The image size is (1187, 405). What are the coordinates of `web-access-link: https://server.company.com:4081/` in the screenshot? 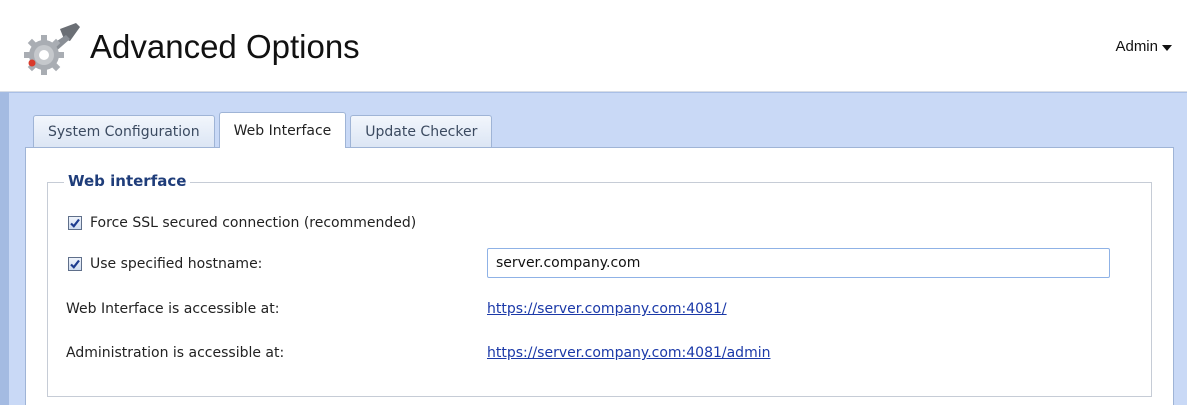 It's located at (607, 309).